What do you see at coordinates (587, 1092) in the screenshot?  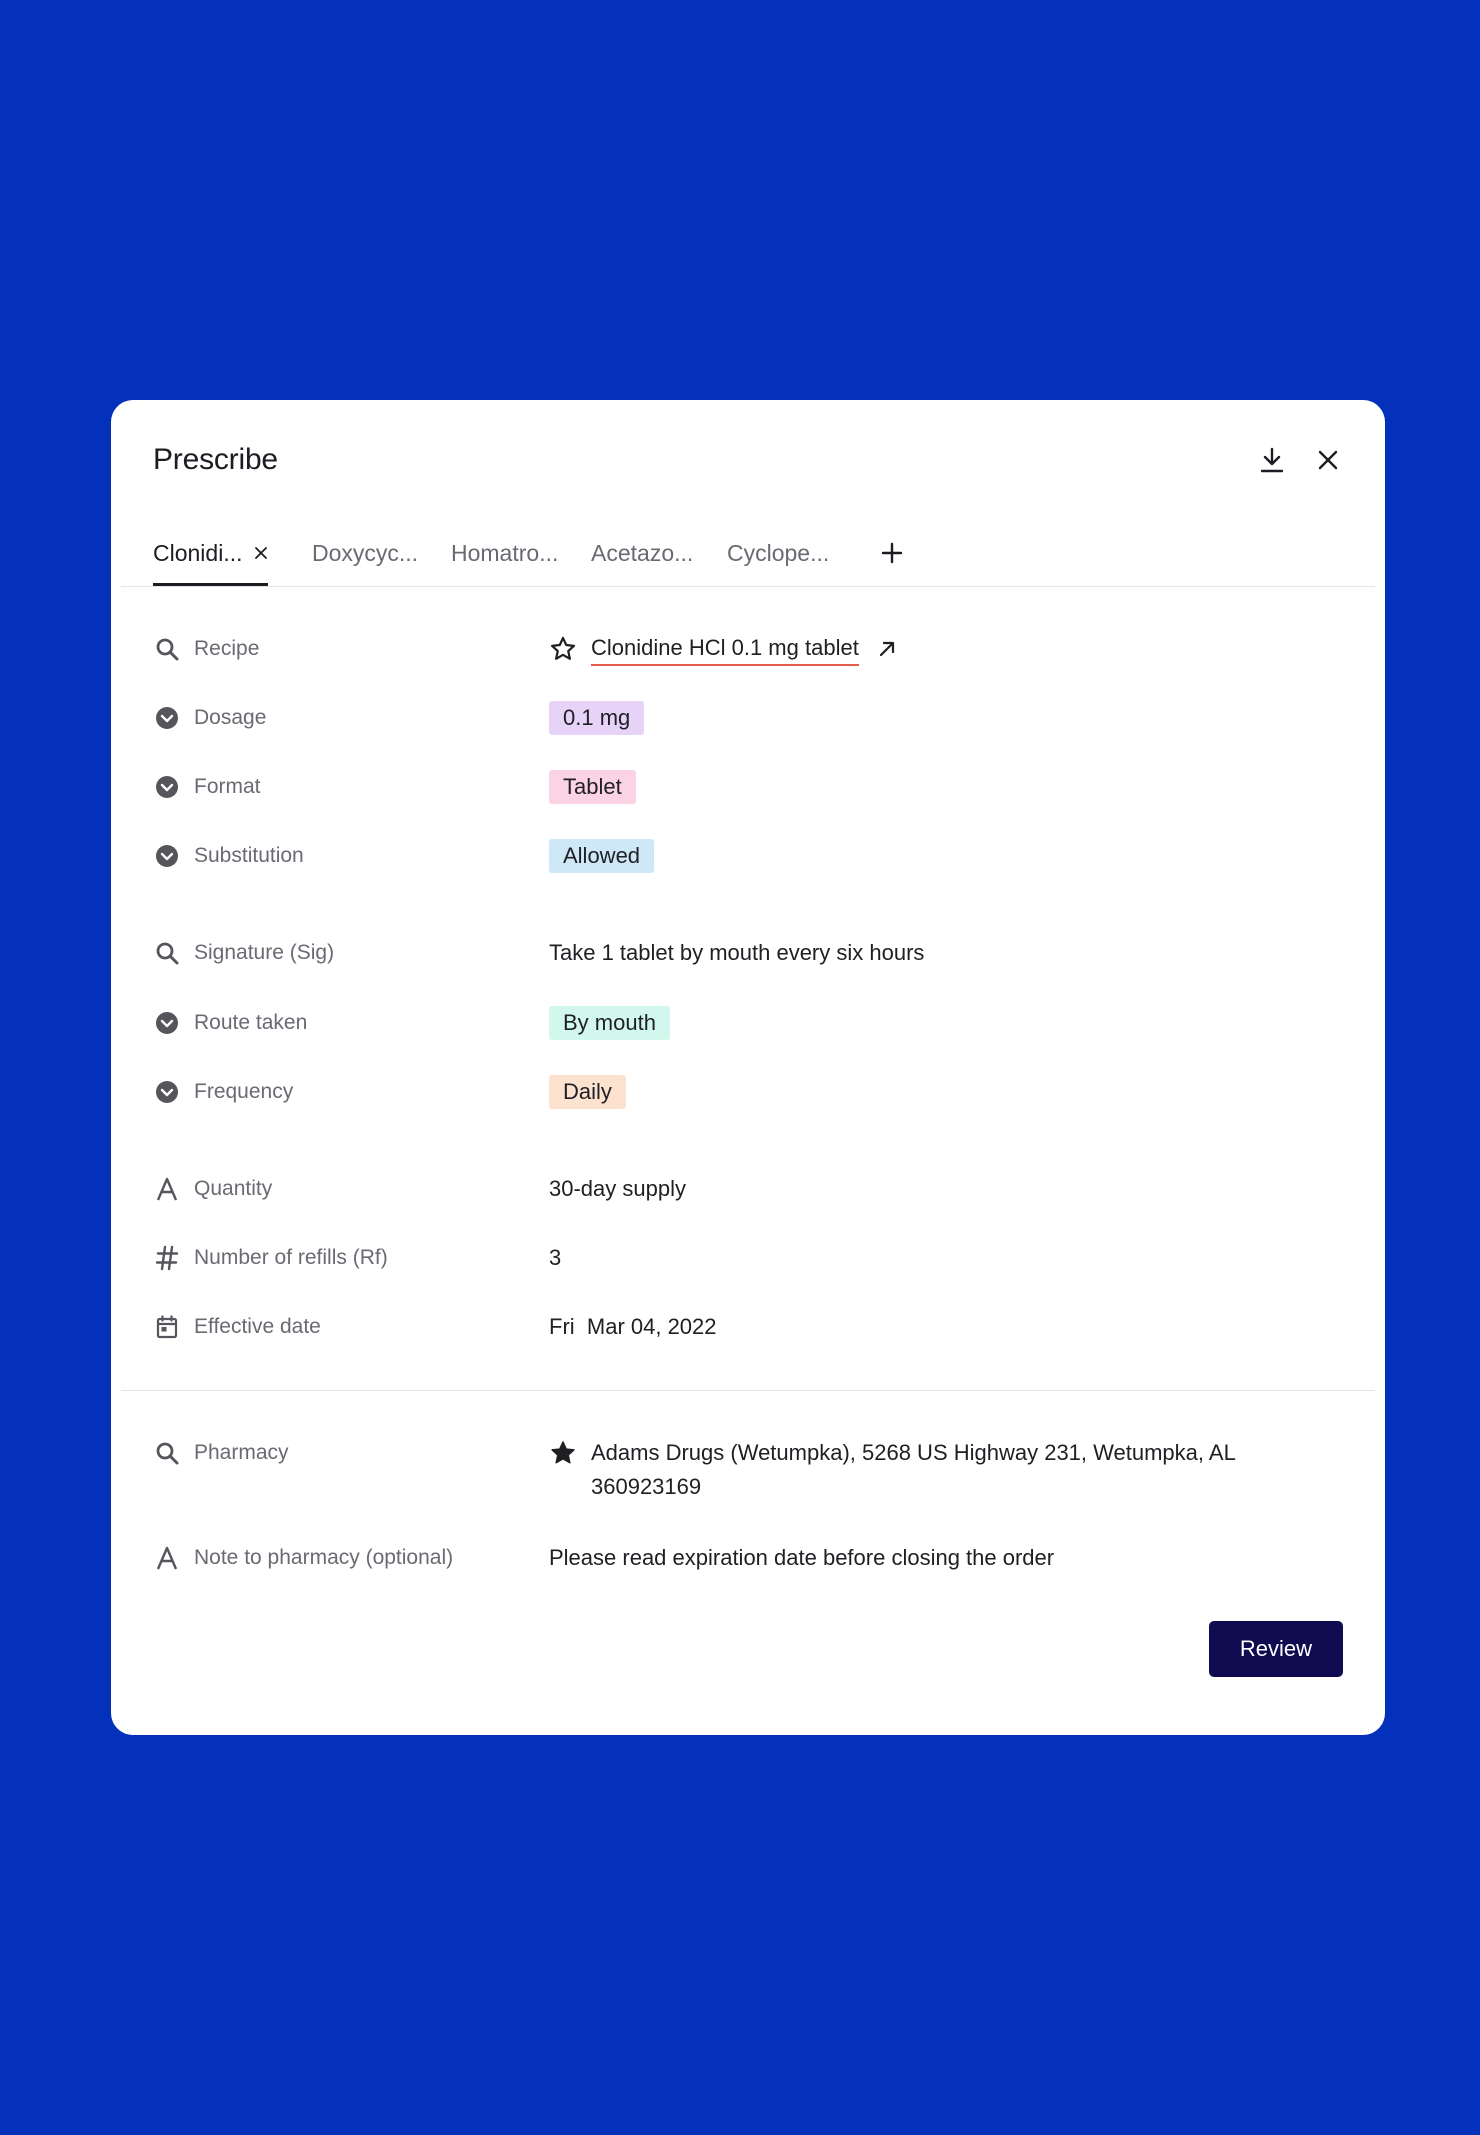 I see `frequency-select: Daily` at bounding box center [587, 1092].